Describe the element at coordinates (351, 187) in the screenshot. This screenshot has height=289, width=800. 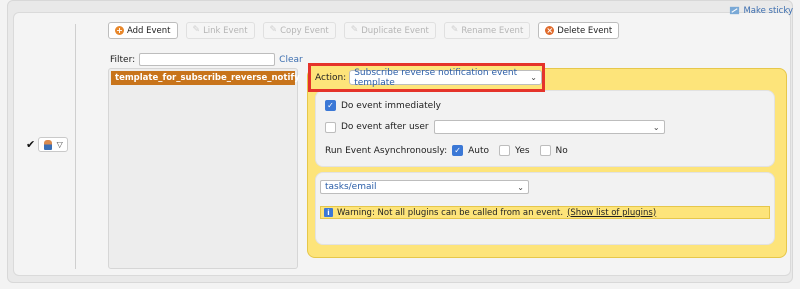
I see `plugin-select-value: tasks/email` at that location.